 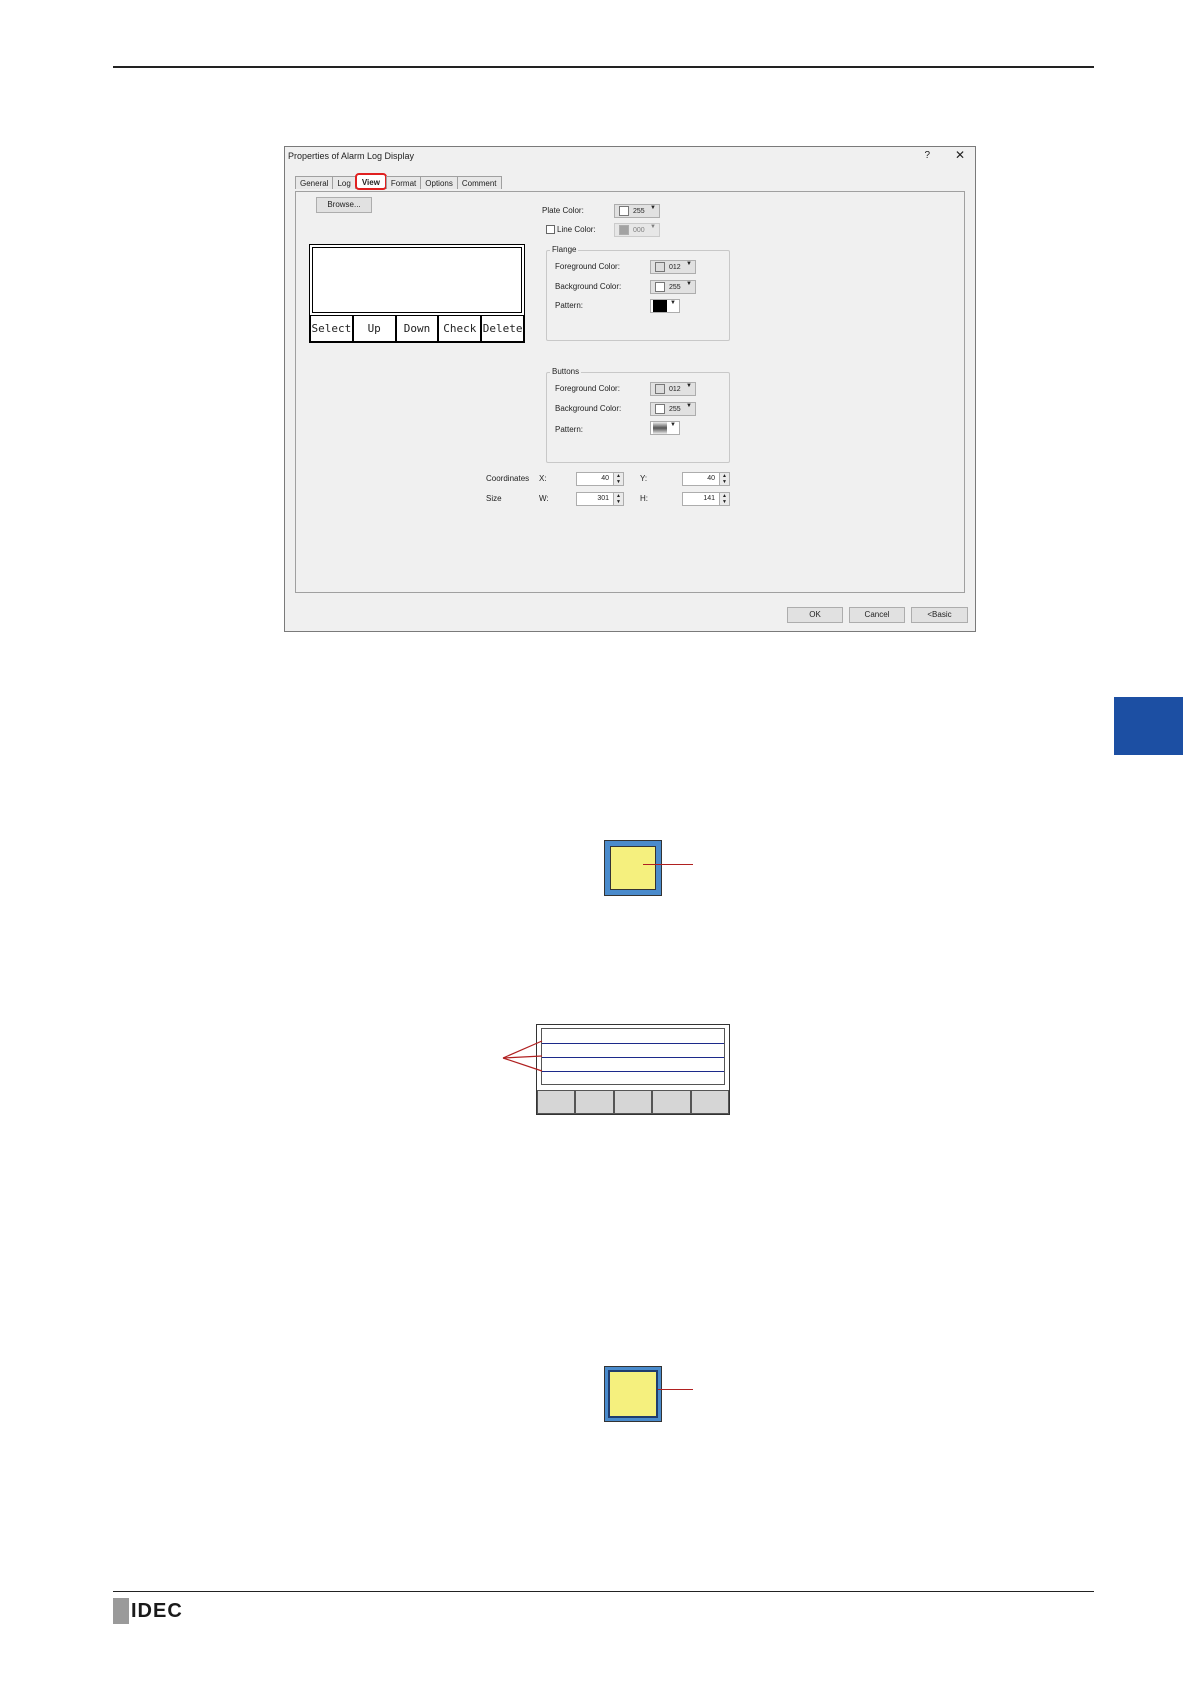 I want to click on flange-pattern-select: ▼, so click(x=665, y=306).